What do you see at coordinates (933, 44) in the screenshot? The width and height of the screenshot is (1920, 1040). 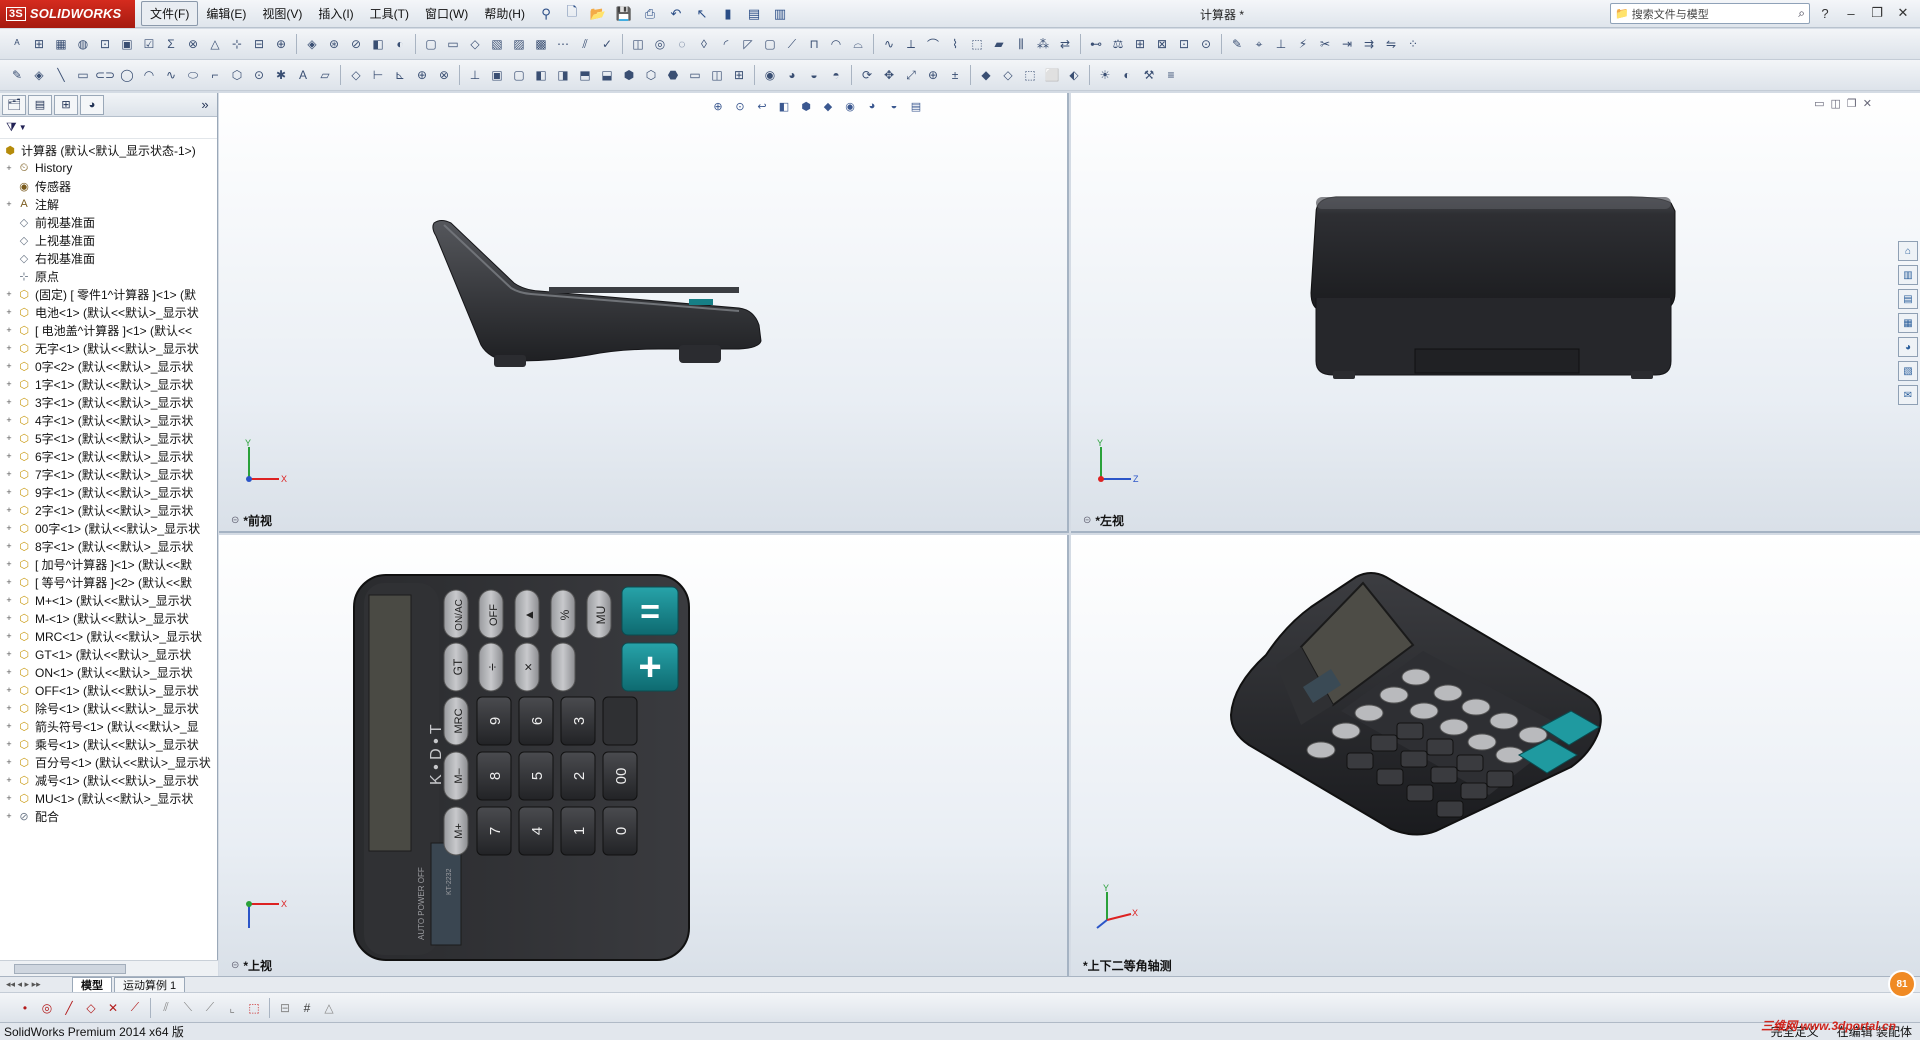 I see `projected-curve-icon: ⌒` at bounding box center [933, 44].